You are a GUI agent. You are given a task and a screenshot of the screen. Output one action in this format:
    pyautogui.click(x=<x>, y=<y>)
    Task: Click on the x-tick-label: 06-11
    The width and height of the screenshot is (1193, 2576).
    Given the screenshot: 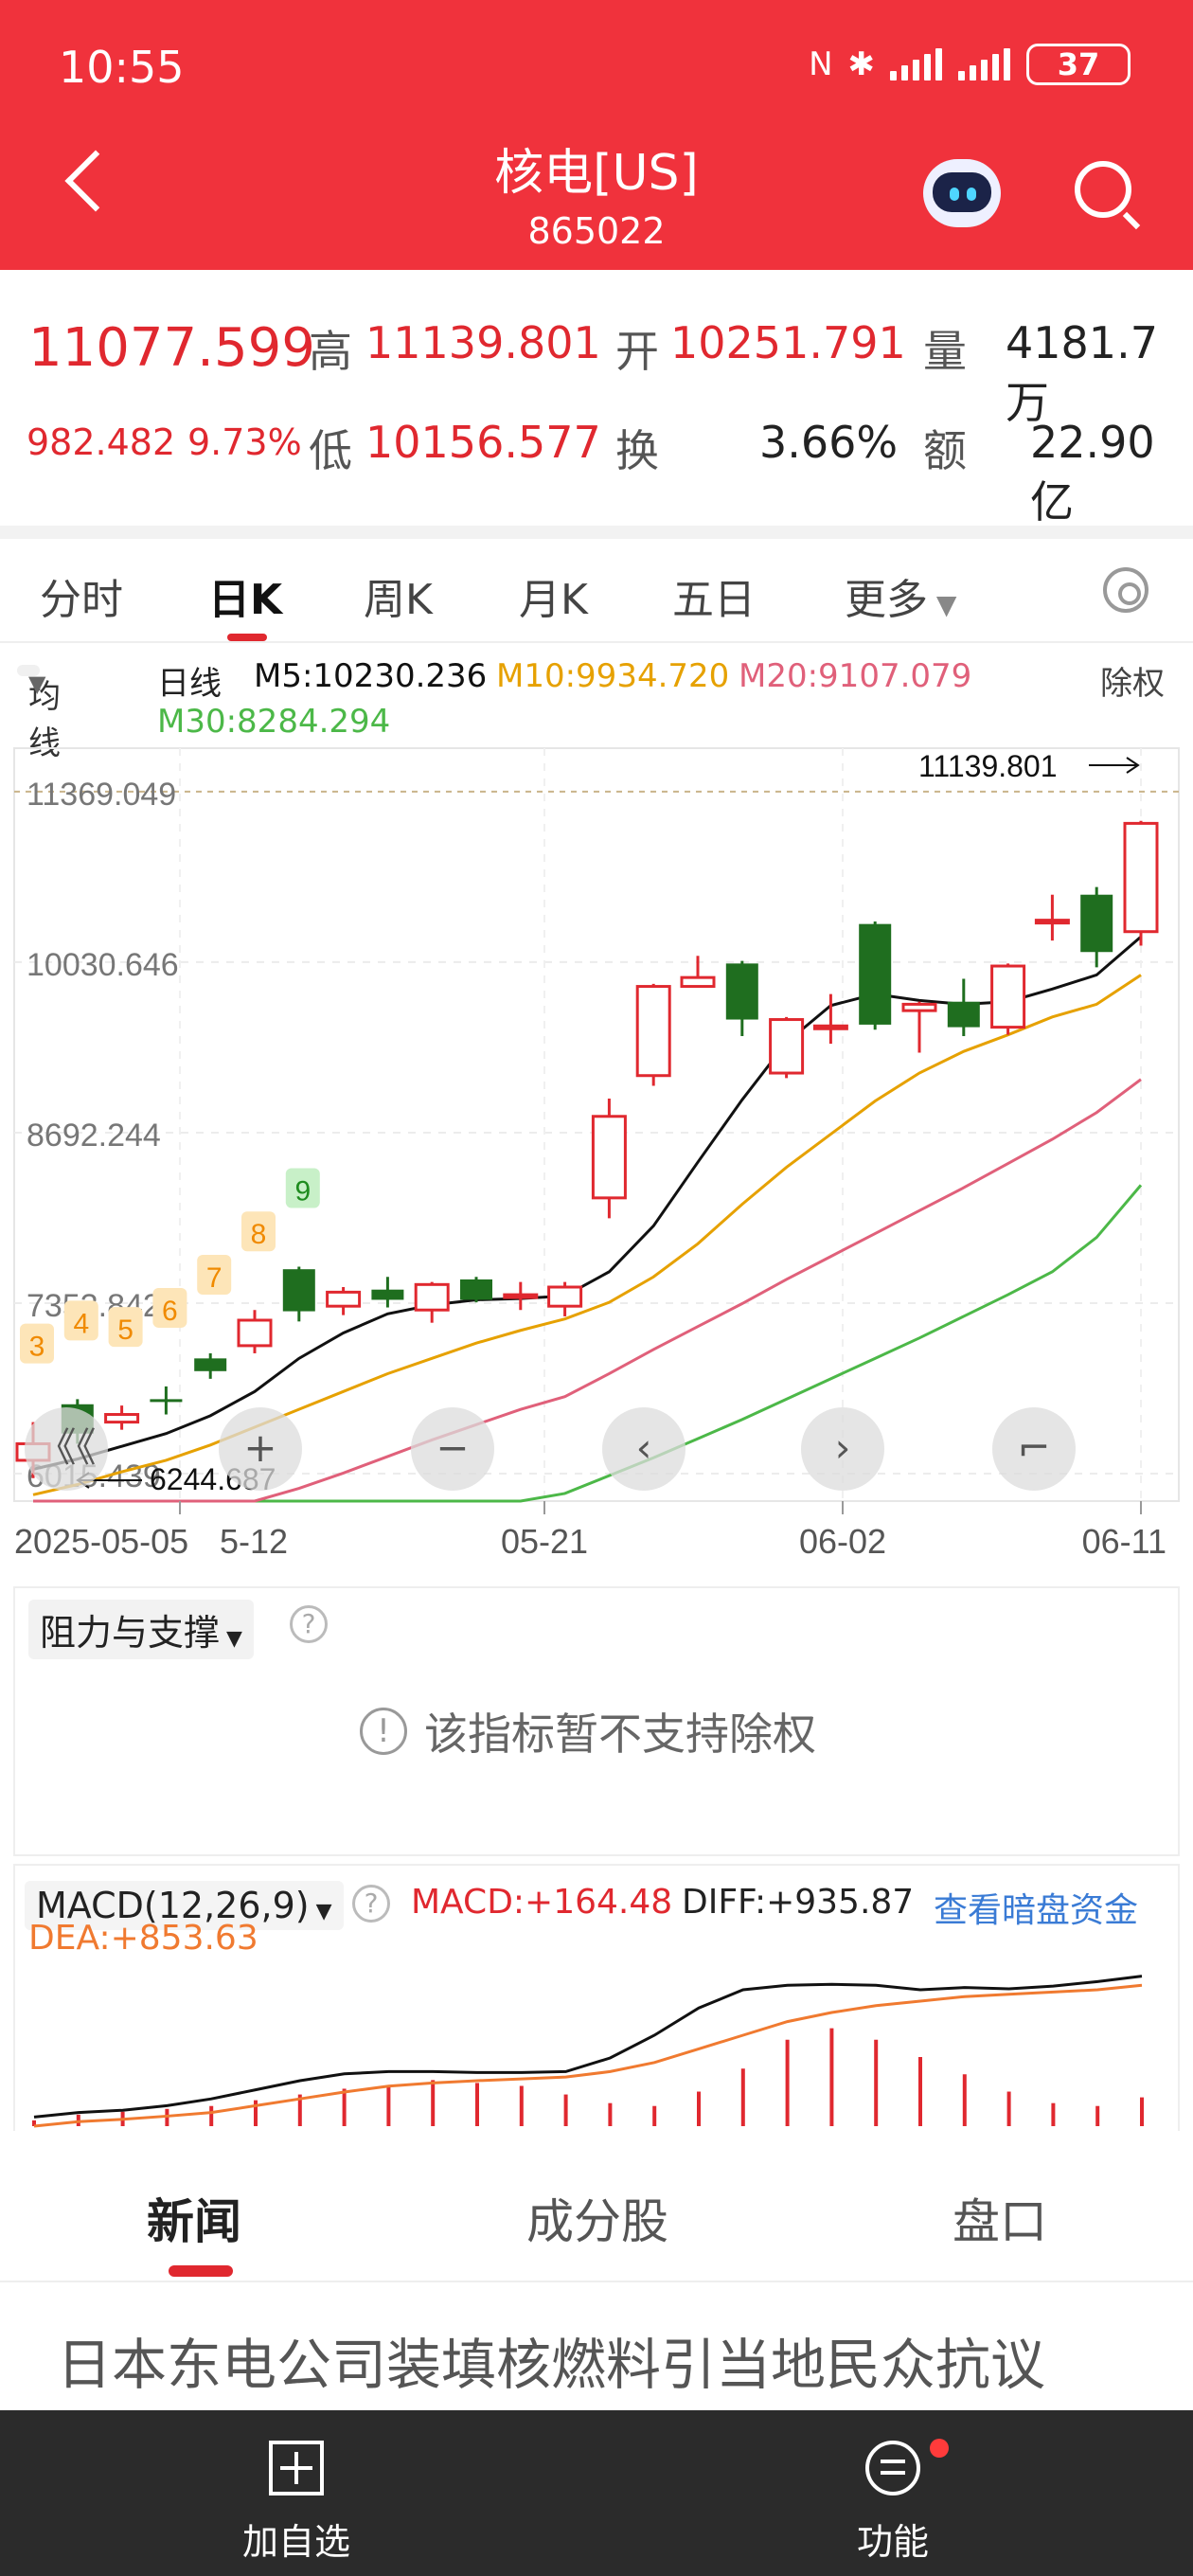 What is the action you would take?
    pyautogui.click(x=1124, y=1541)
    